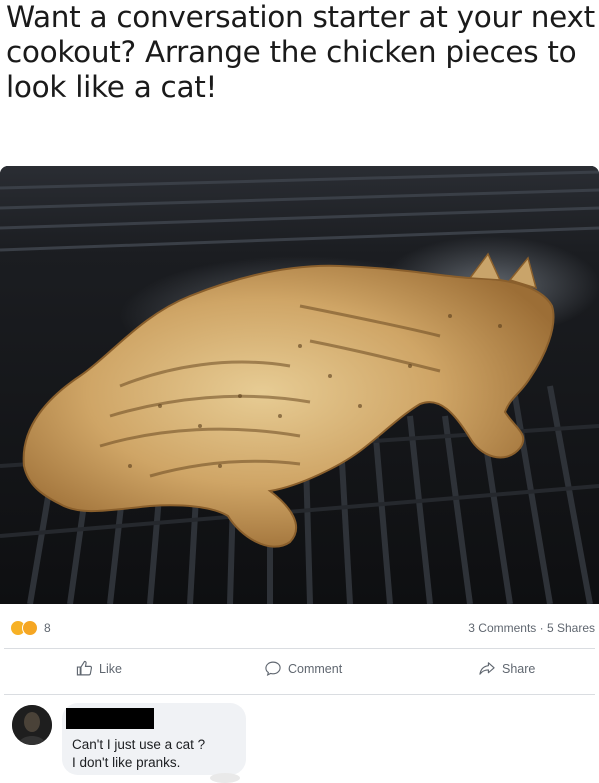 The height and width of the screenshot is (783, 599). I want to click on thumbs-up-icon, so click(84, 668).